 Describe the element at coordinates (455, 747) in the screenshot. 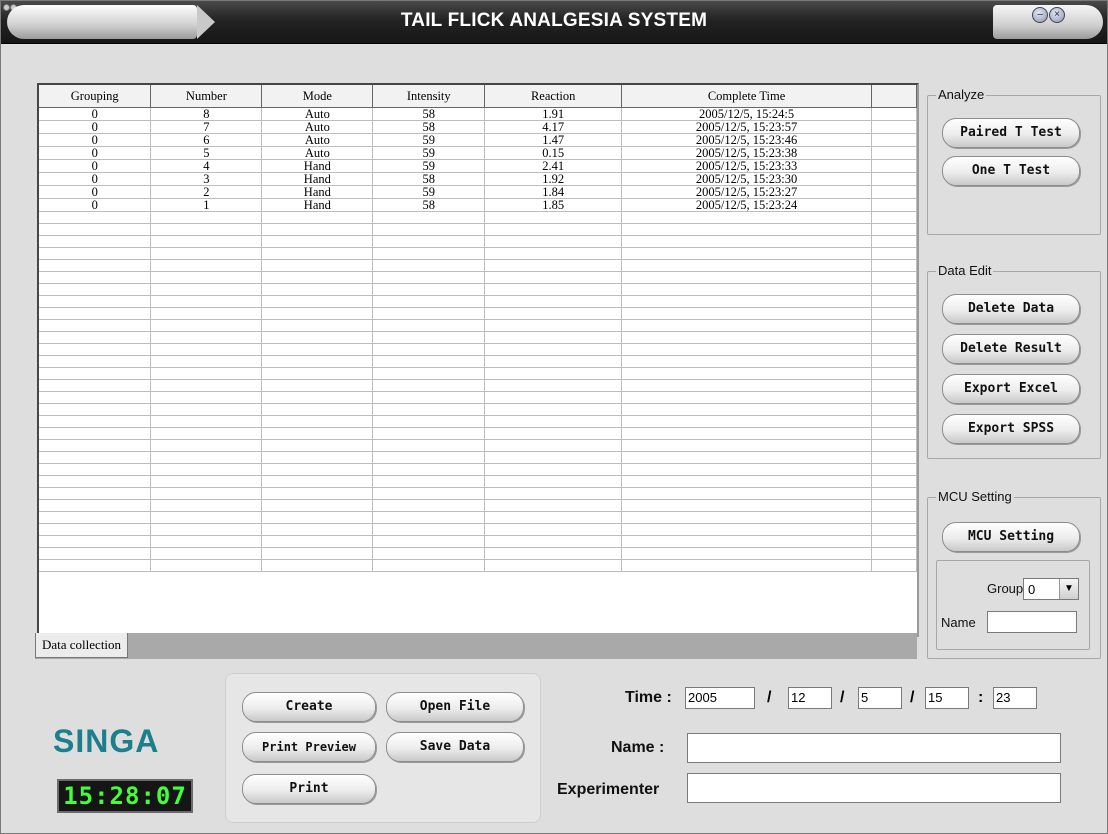

I see `save-data-button: Save Data` at that location.